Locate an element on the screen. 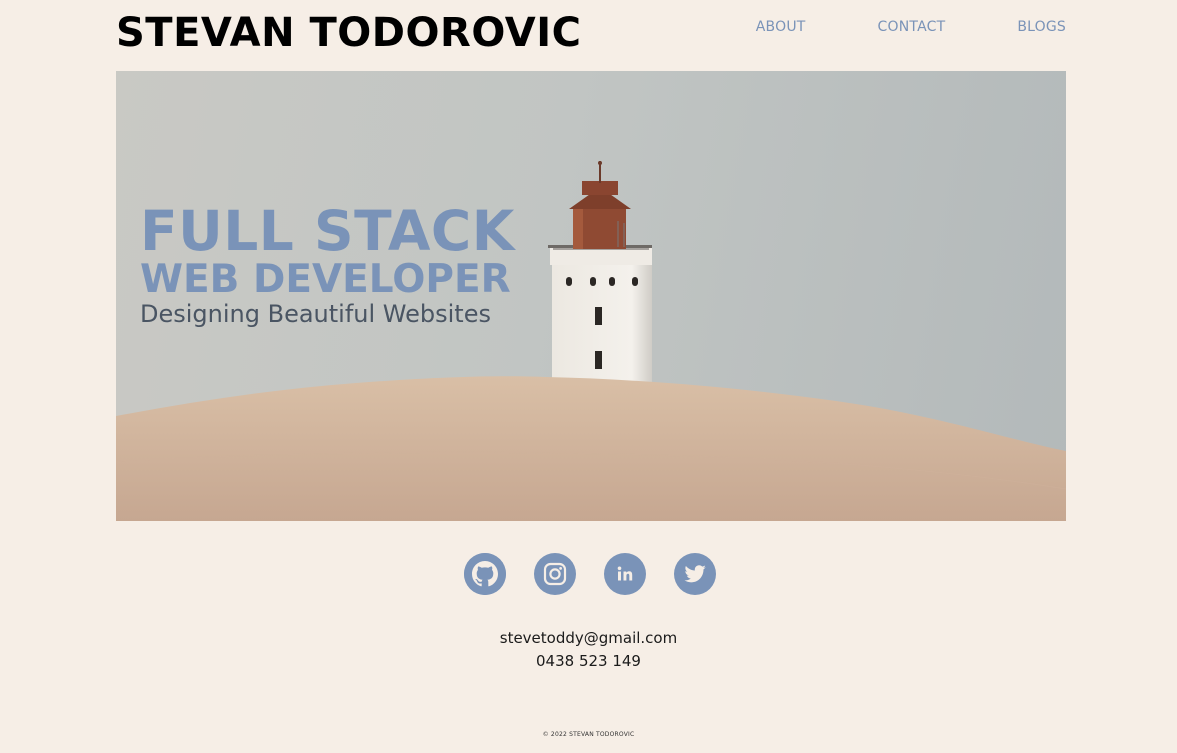 The width and height of the screenshot is (1177, 753). site-header: STEVAN TODOROVIC ABOUT CONTACT BLOGS is located at coordinates (591, 35).